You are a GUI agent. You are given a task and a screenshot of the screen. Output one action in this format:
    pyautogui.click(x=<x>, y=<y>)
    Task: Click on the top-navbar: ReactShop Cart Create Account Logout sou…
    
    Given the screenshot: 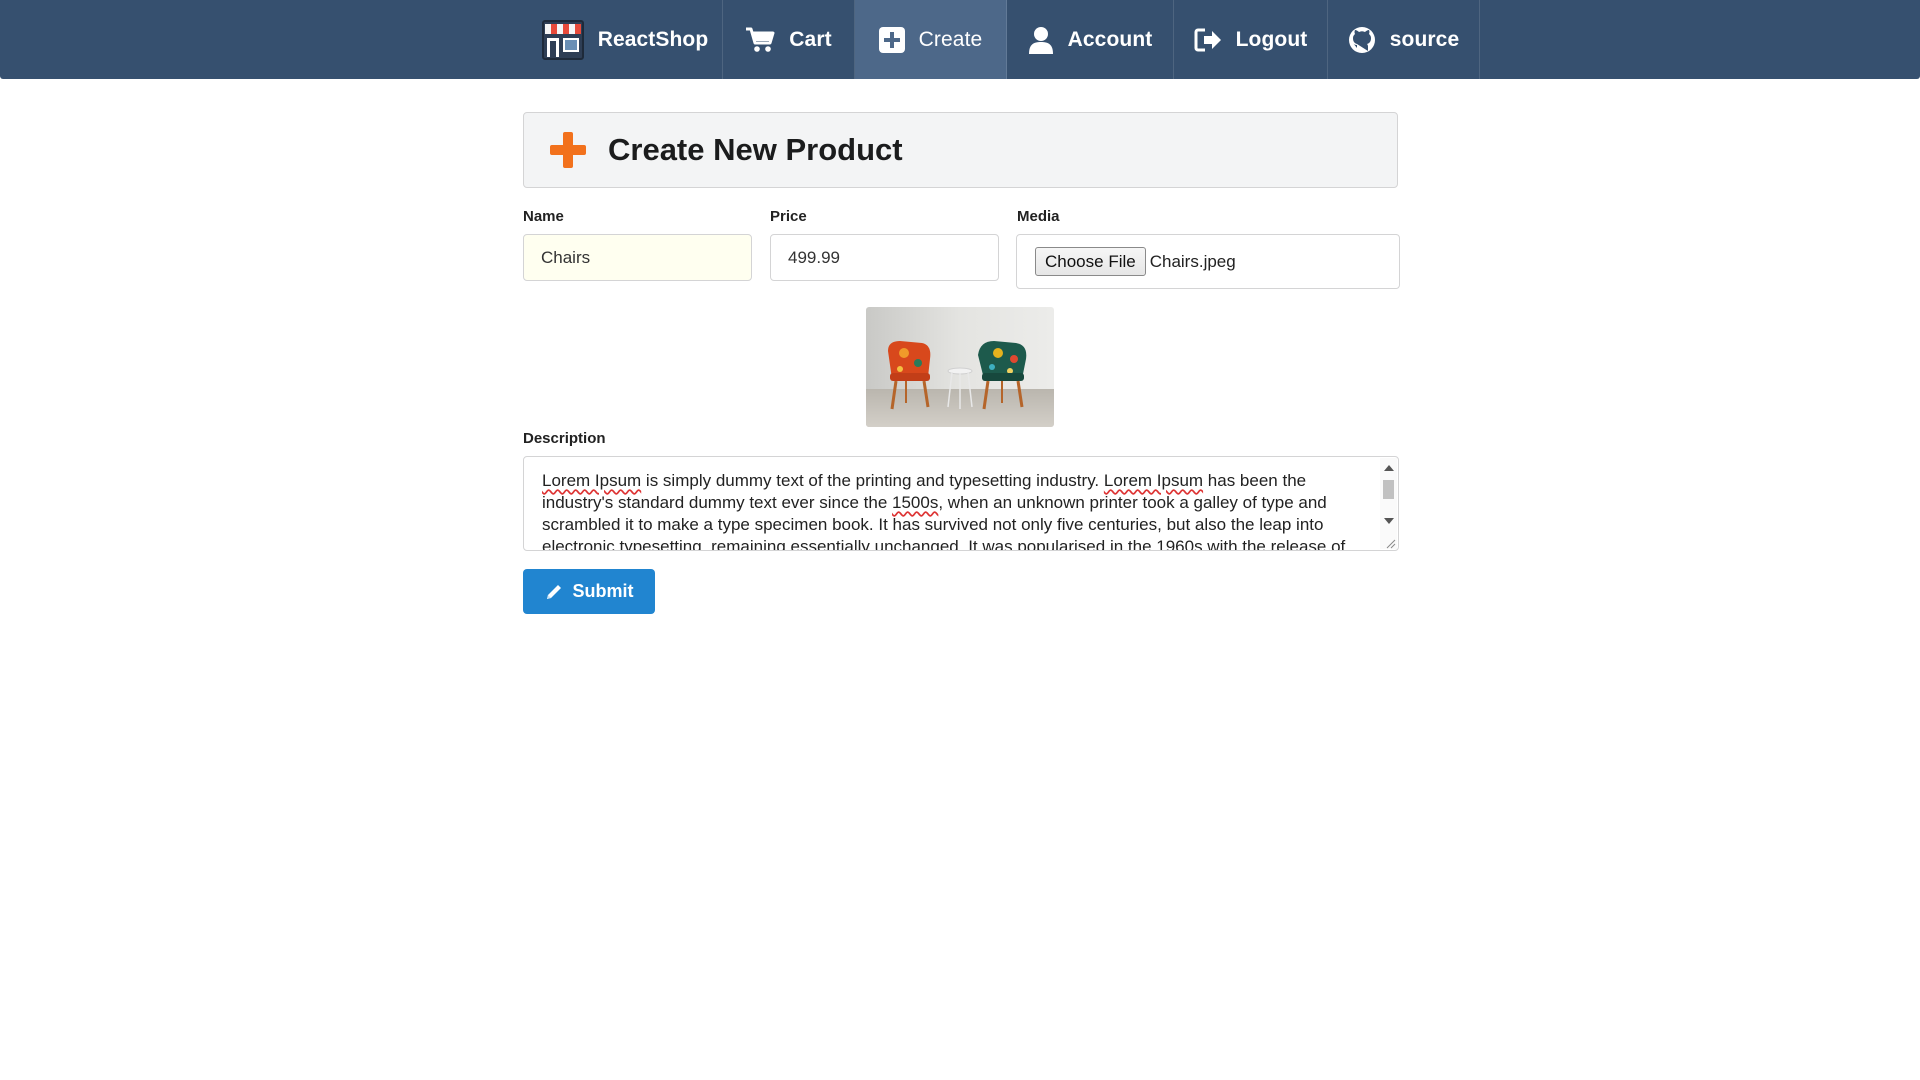 What is the action you would take?
    pyautogui.click(x=960, y=39)
    